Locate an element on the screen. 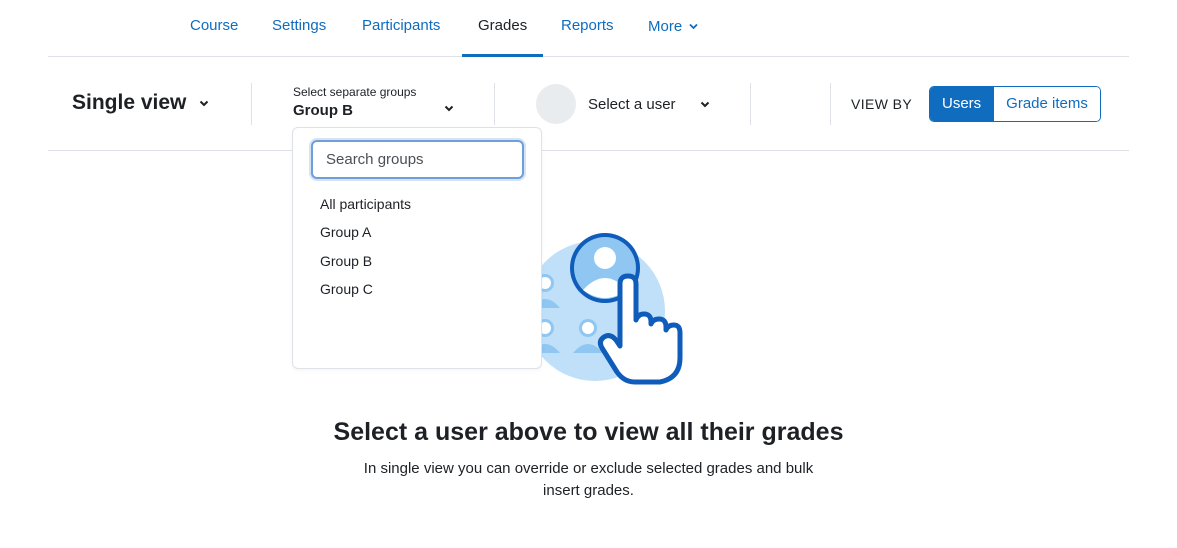 The image size is (1177, 548). tab-more: More is located at coordinates (673, 28).